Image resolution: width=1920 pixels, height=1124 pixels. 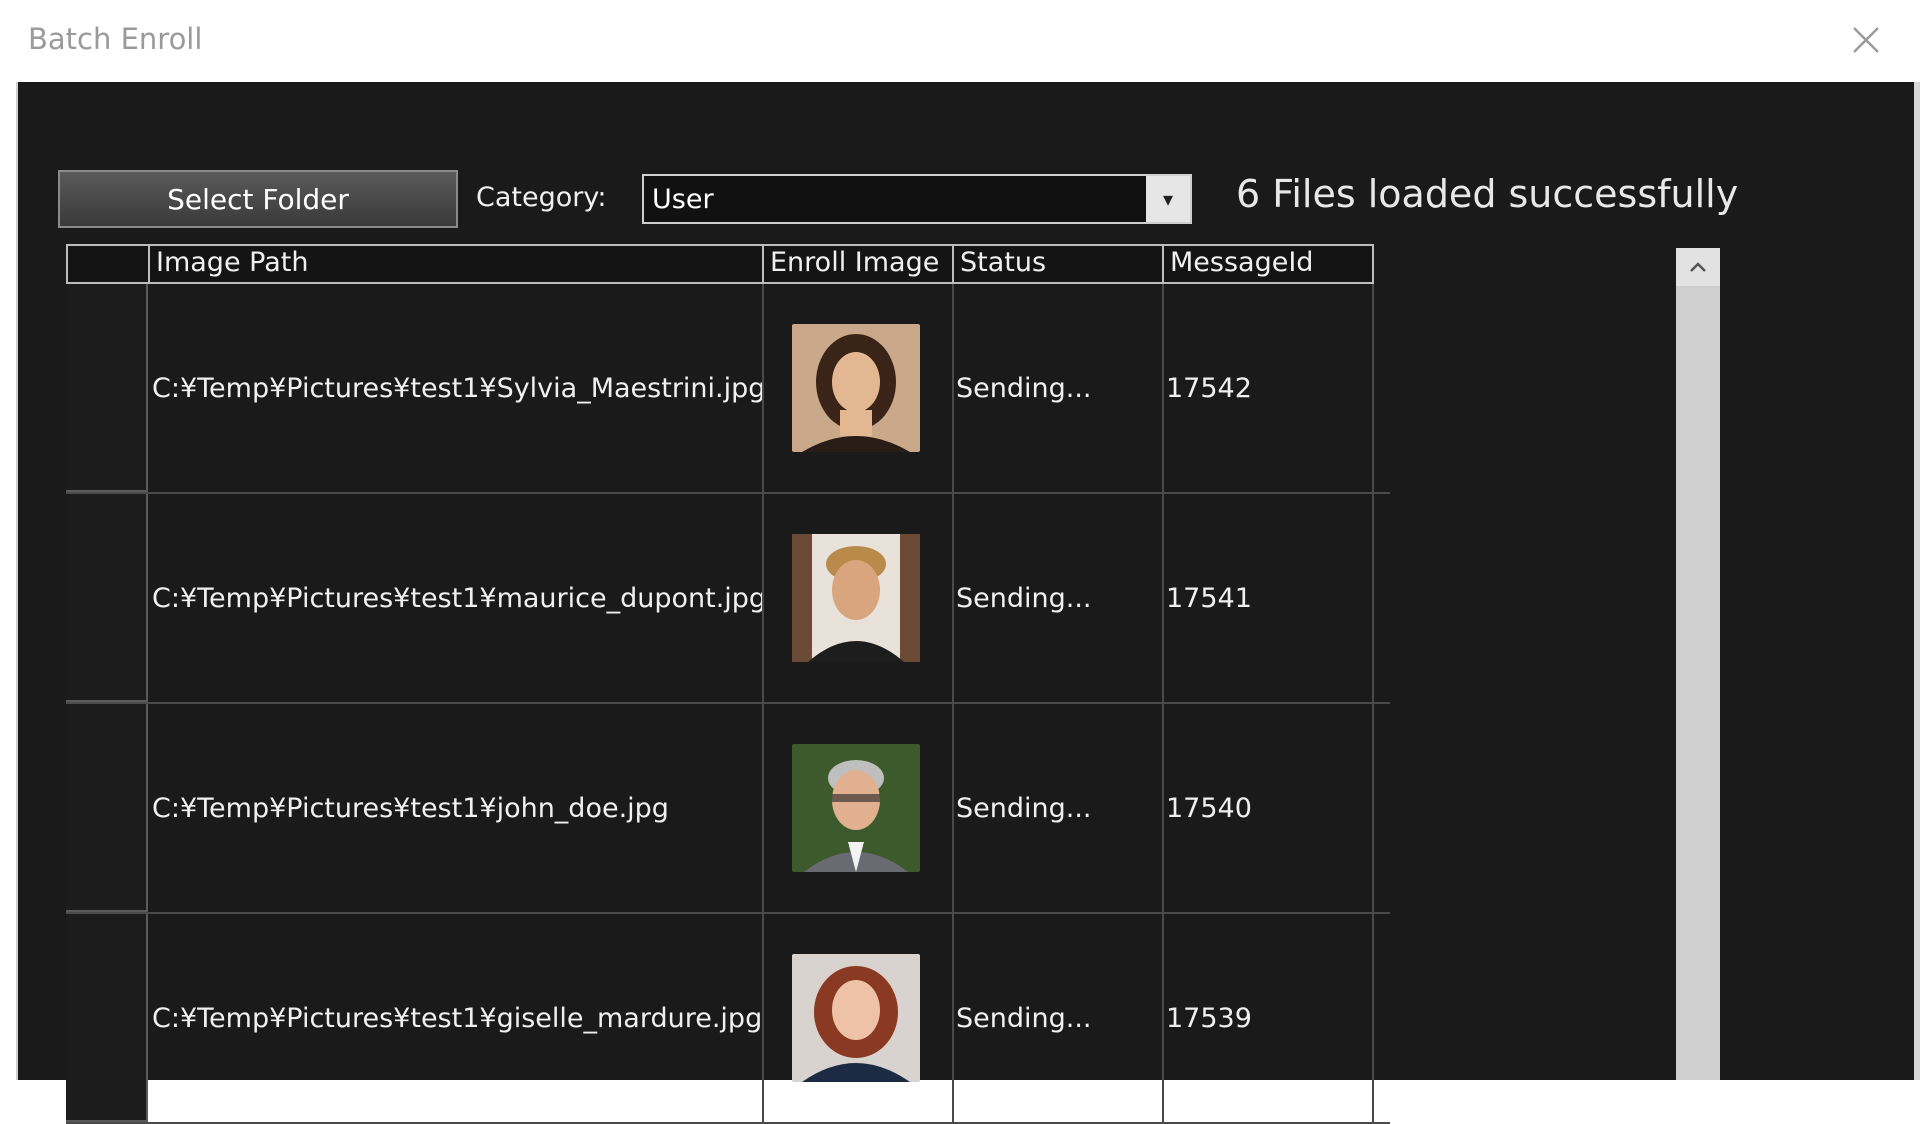 I want to click on cell-message-id: 17539, so click(x=1268, y=1018).